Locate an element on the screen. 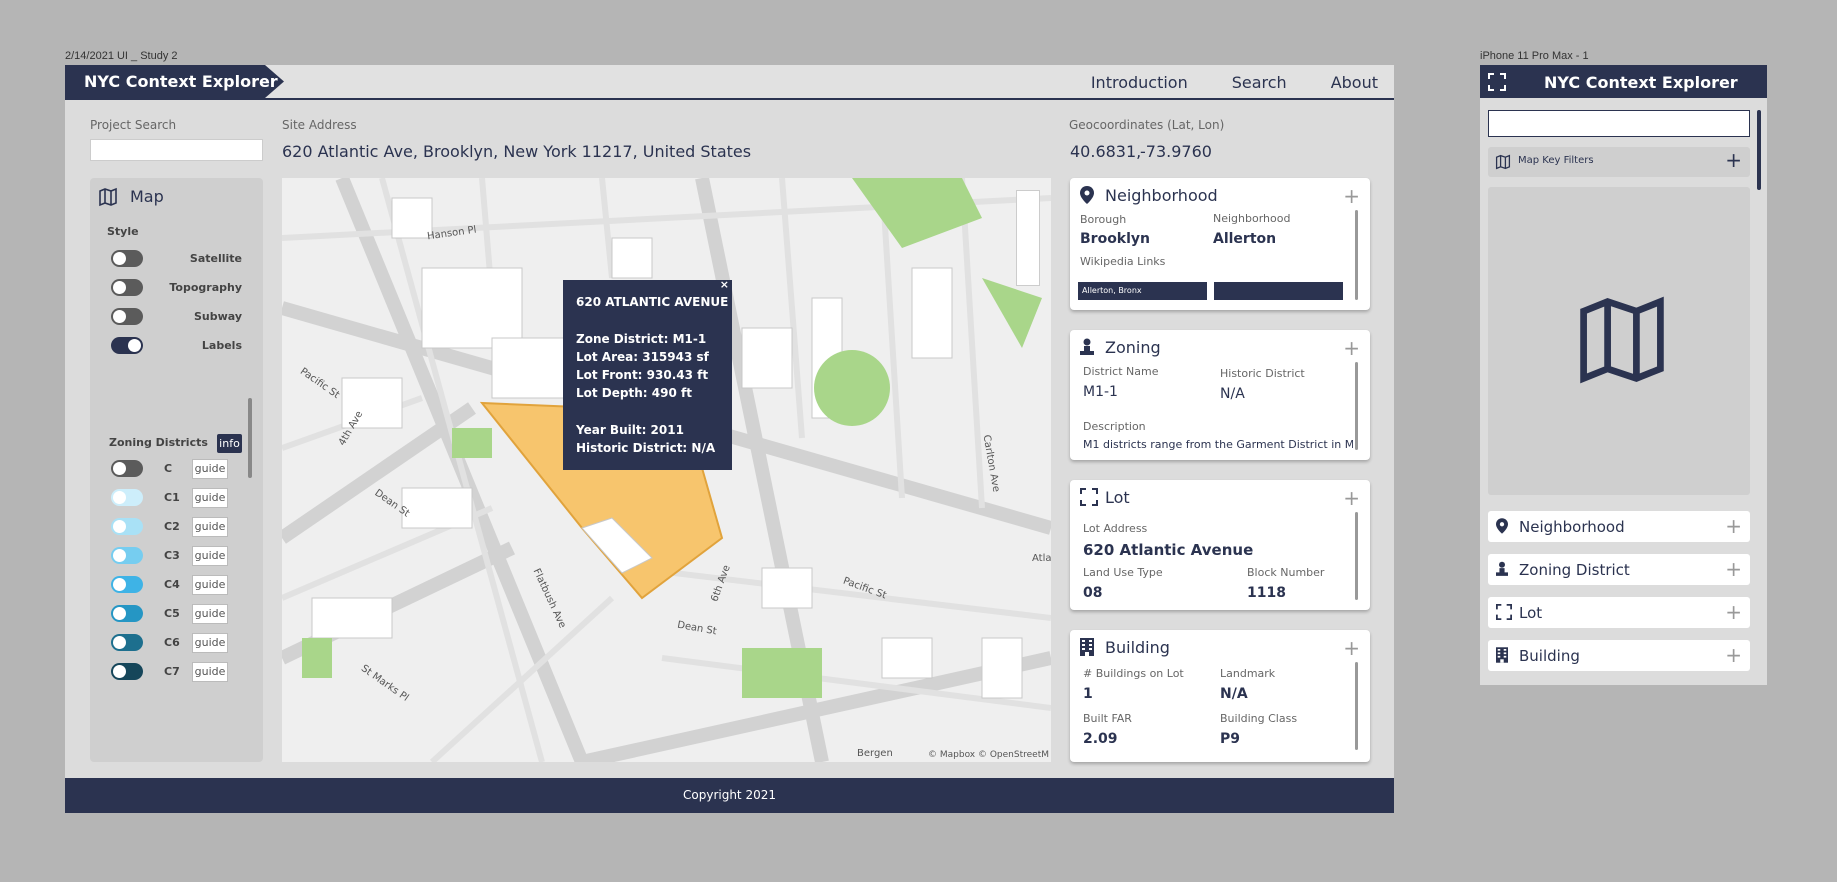 The height and width of the screenshot is (882, 1837). mobile-item-neighborhood: Neighborhood + is located at coordinates (1619, 526).